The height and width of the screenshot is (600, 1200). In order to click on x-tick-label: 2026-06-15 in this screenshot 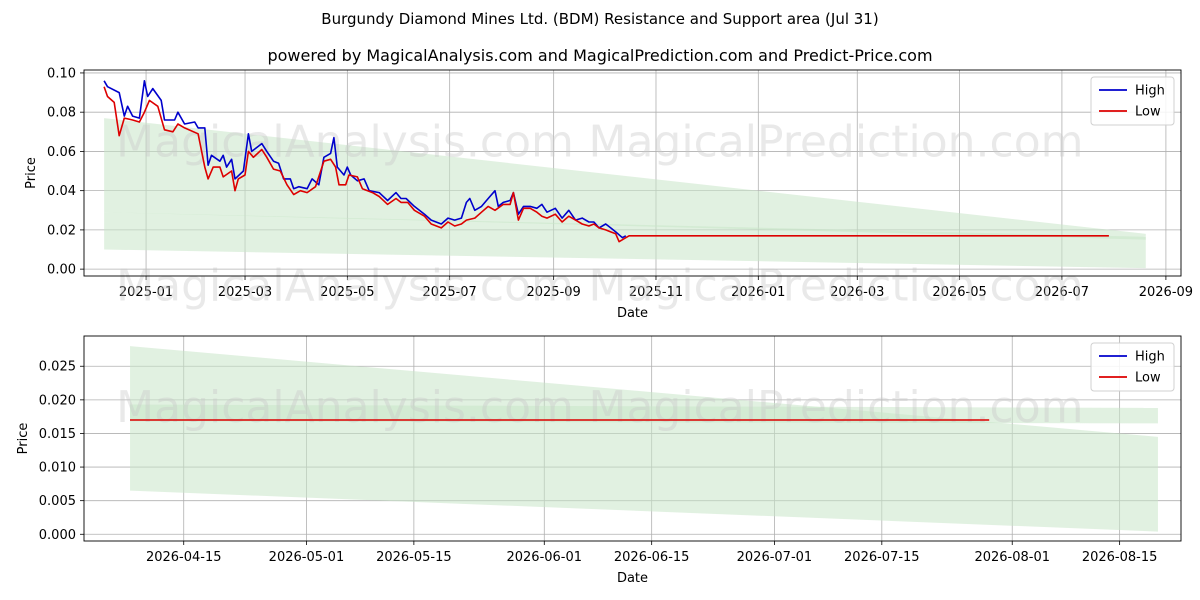, I will do `click(652, 557)`.